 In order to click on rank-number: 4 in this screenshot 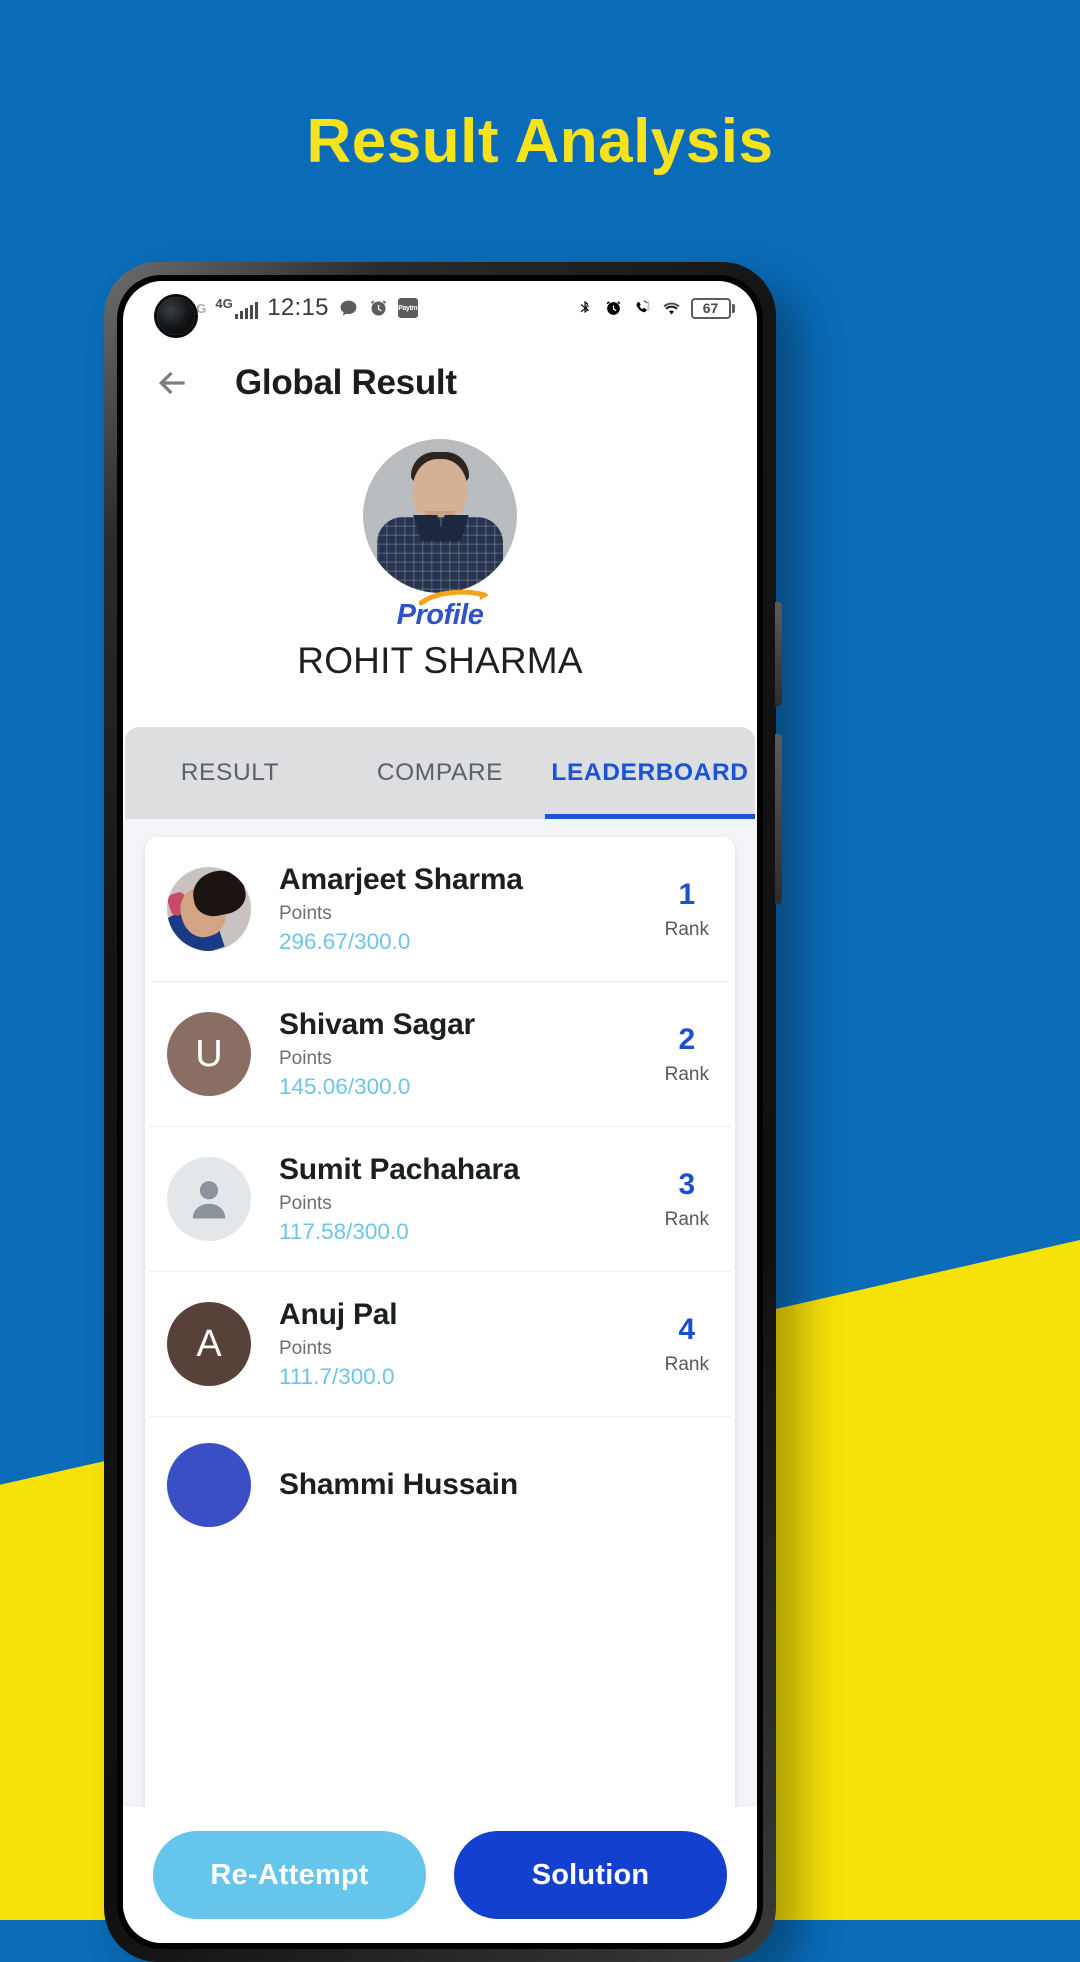, I will do `click(687, 1329)`.